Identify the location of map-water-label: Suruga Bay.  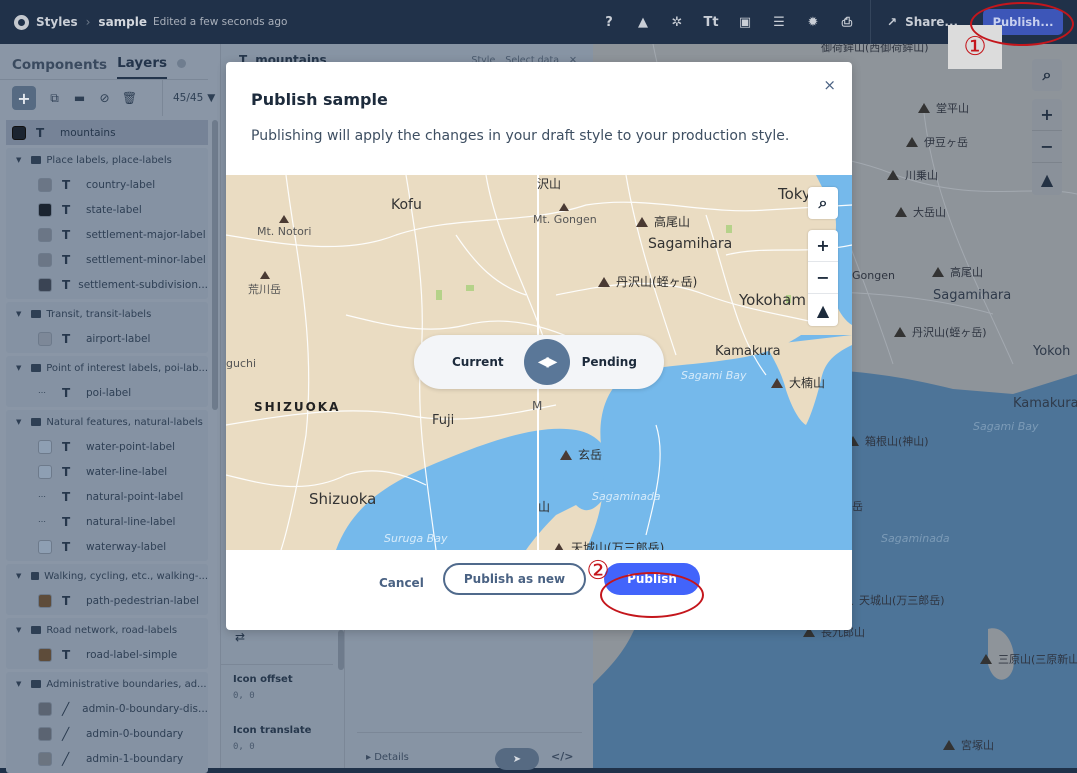
(416, 538).